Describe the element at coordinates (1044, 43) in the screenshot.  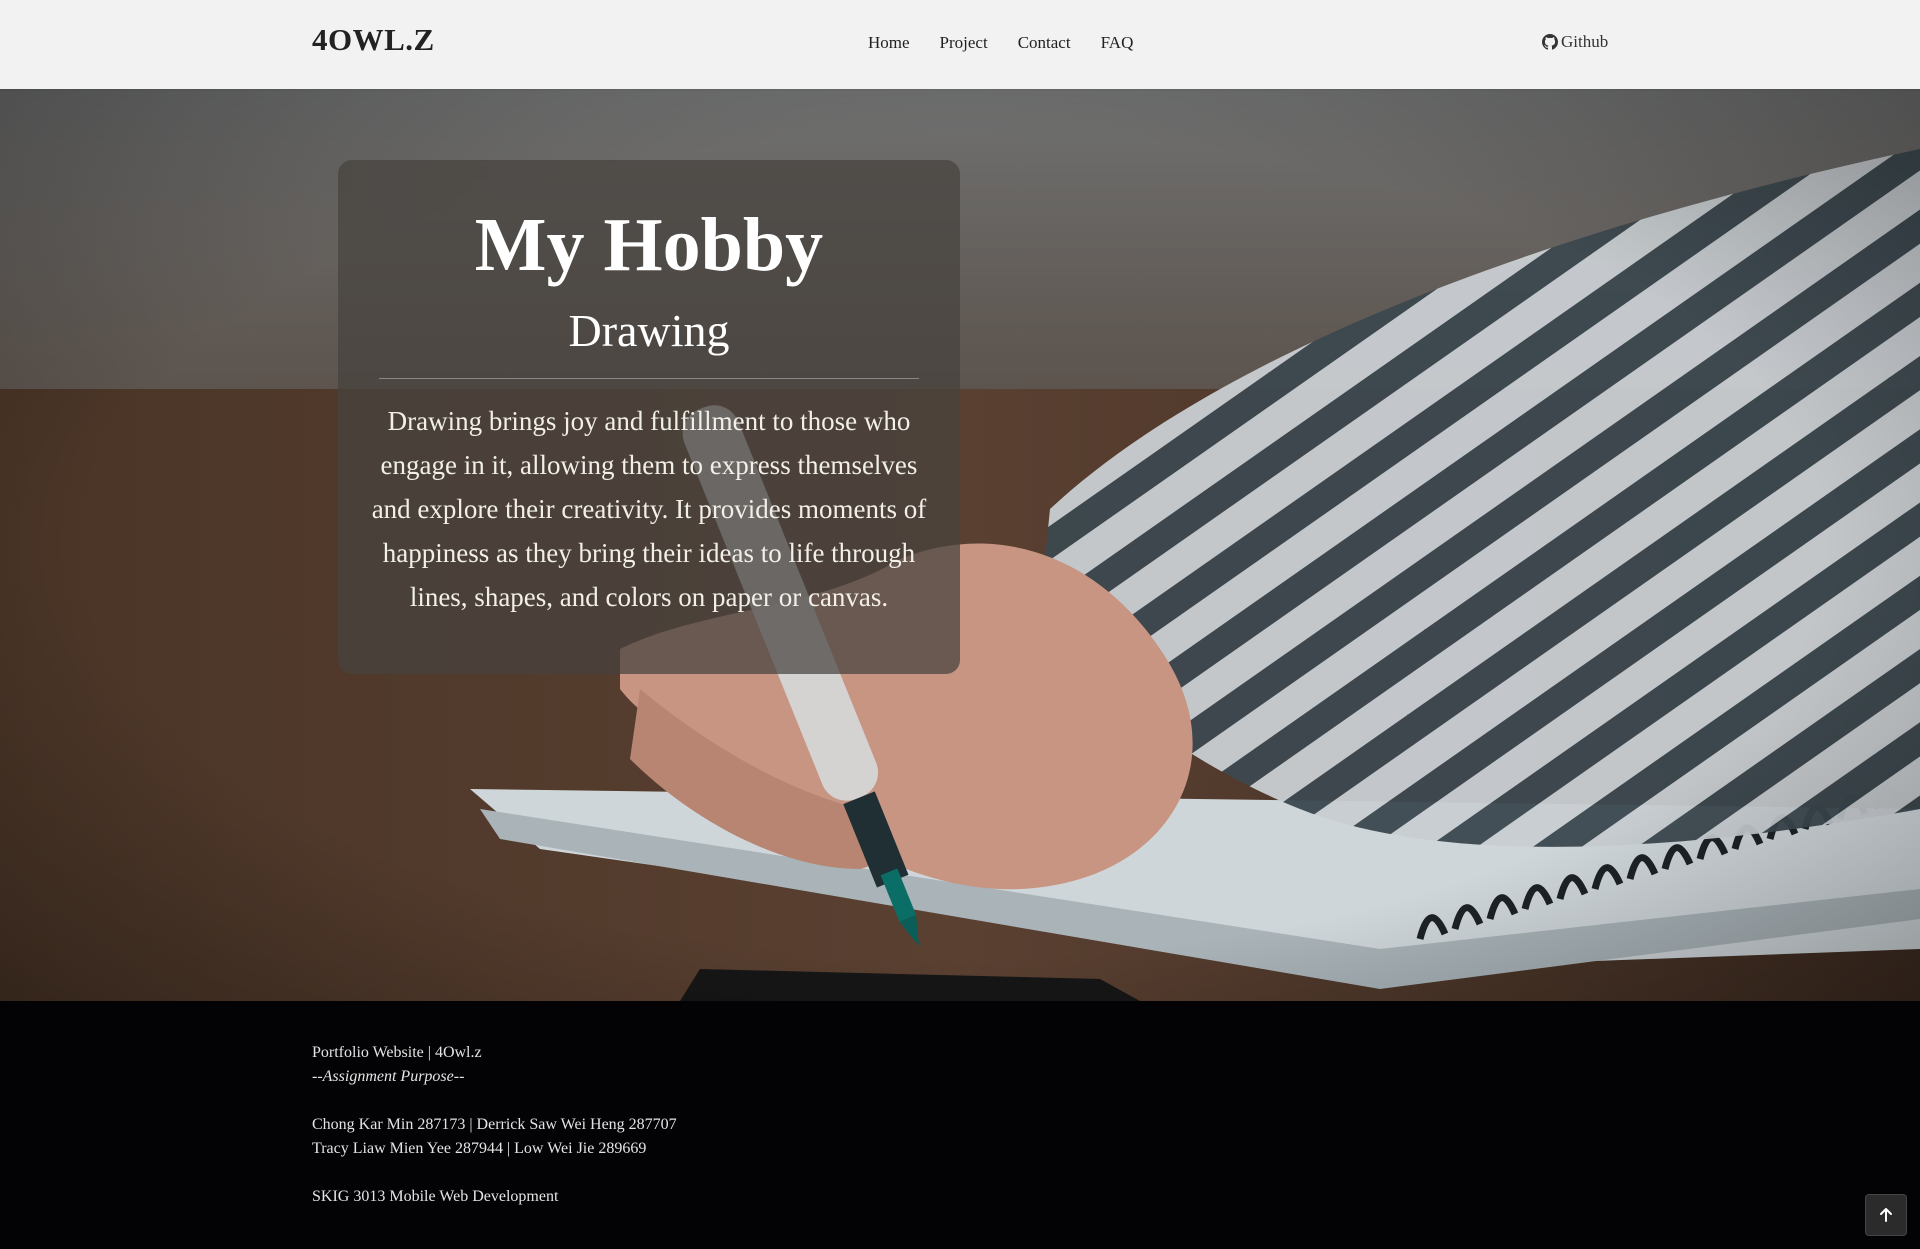
I see `nav-link-contact: Contact` at that location.